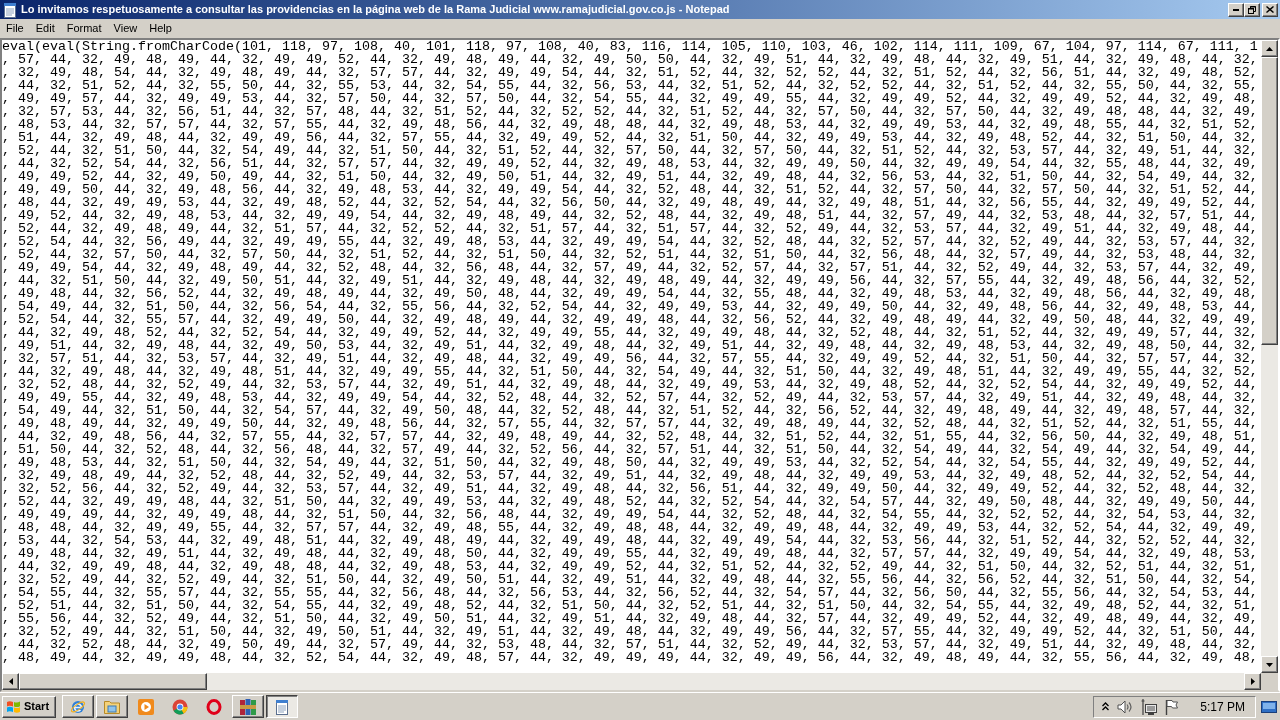 Image resolution: width=1280 pixels, height=720 pixels. I want to click on text-line: , 54, 49, 44, 32, 51, 50, 44, 32, 56, 54, 44, 32, 55, 56, 44, 32, 52, 54, 44, 32, 49, 49, 53, 44, 32, 49, 49, 50, 44, 32, 49, 48, 56, 44, 32, 49, 48, 53, 44,, so click(630, 306).